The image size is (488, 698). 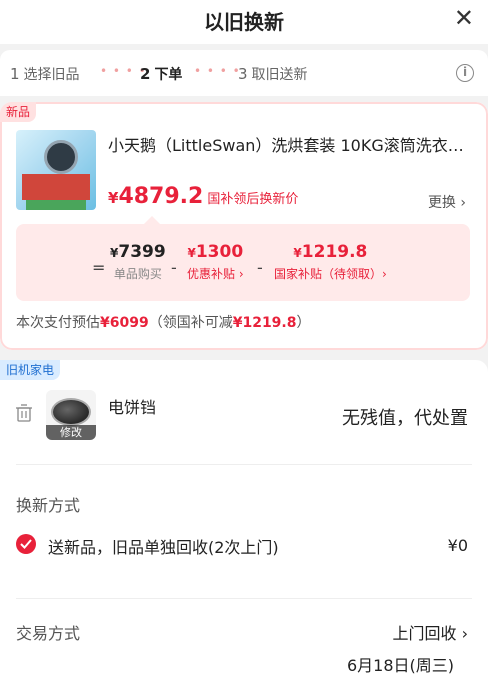 What do you see at coordinates (163, 546) in the screenshot?
I see `exchange-option: 送新品，旧品单独回收(2次上门)` at bounding box center [163, 546].